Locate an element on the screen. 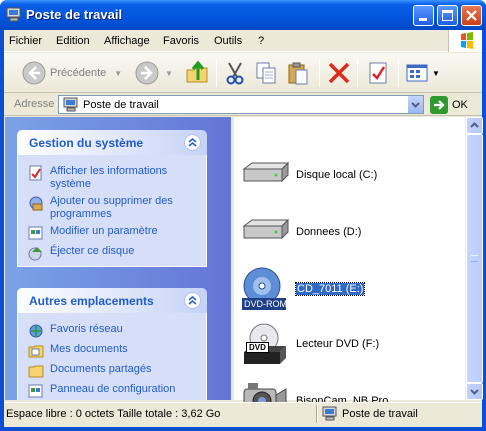 The width and height of the screenshot is (486, 431). dvd-rom-overlay: DVD-ROM is located at coordinates (265, 304).